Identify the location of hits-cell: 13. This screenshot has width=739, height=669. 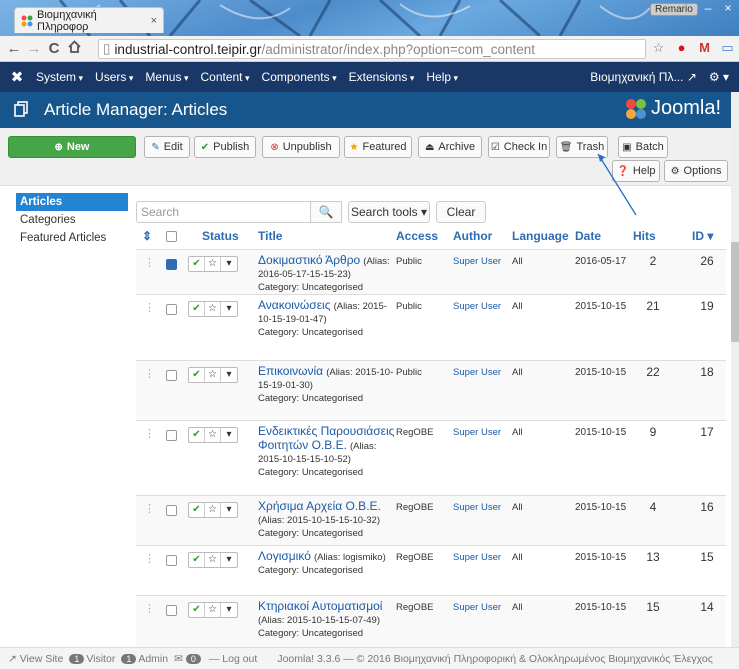
(653, 557).